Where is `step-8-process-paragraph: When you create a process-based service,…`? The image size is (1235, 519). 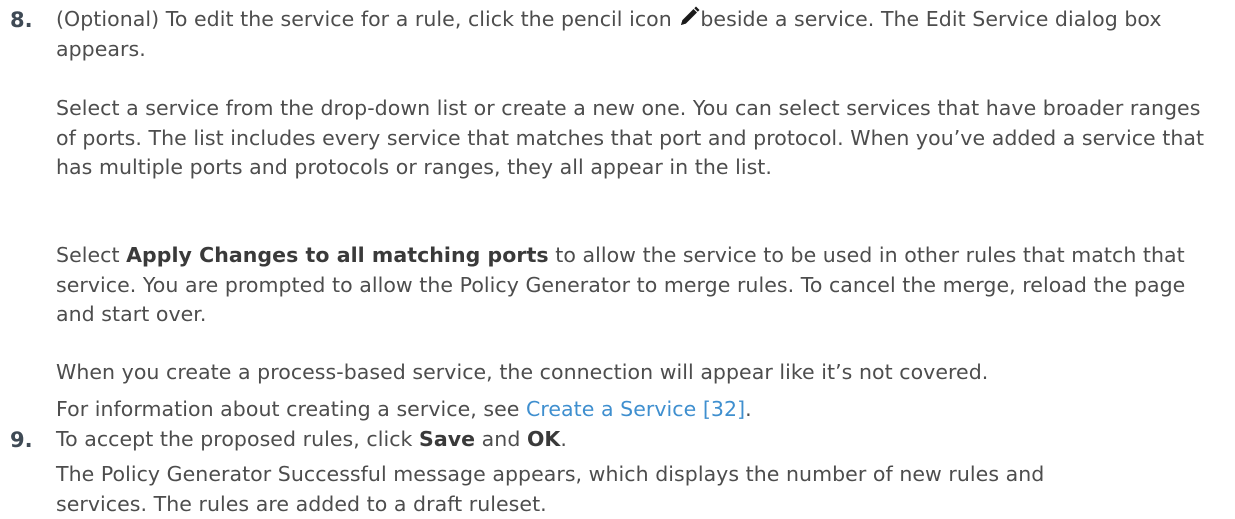
step-8-process-paragraph: When you create a process-based service,… is located at coordinates (522, 372).